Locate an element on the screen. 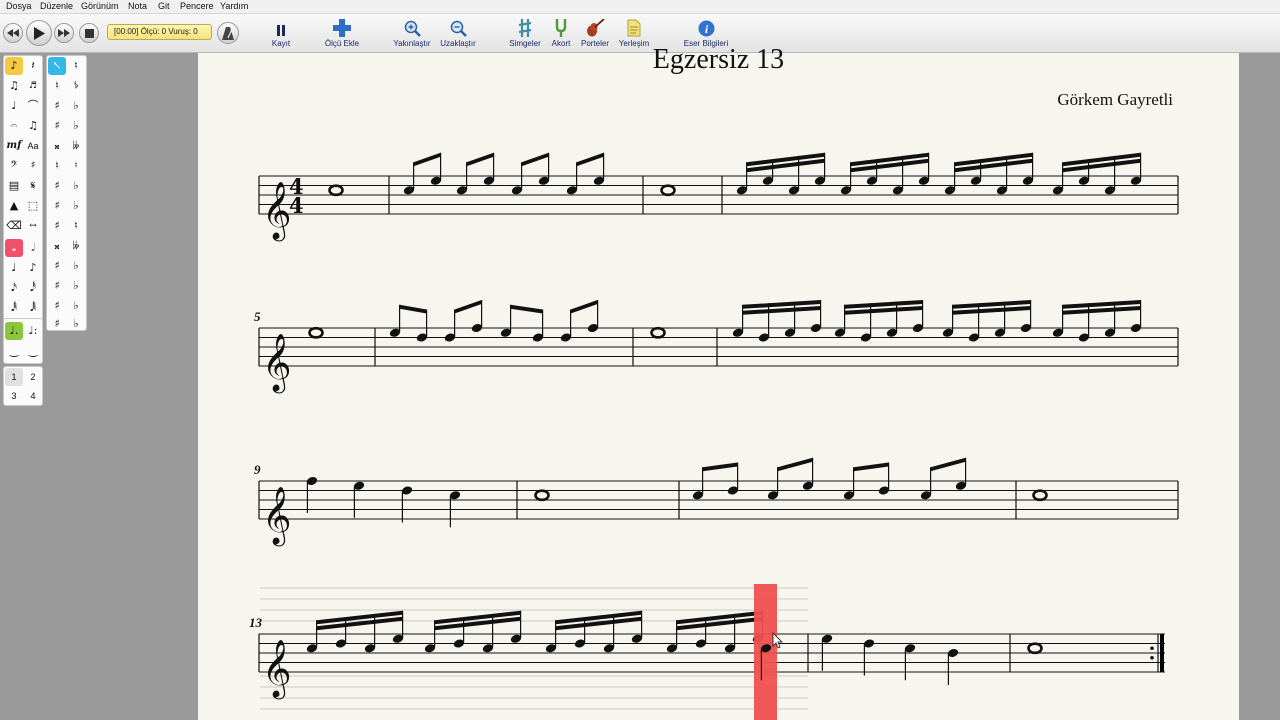 This screenshot has width=1280, height=720. flat-4-icon: ♭ is located at coordinates (76, 324).